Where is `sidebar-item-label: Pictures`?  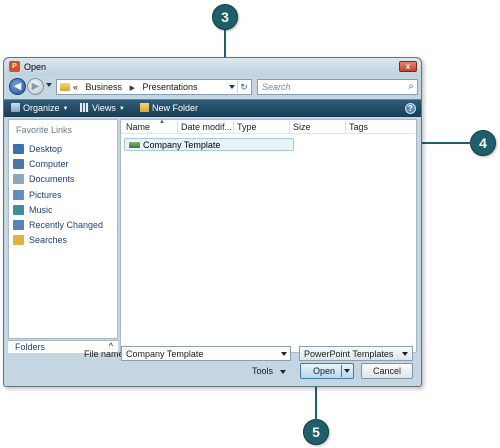
sidebar-item-label: Pictures is located at coordinates (45, 194).